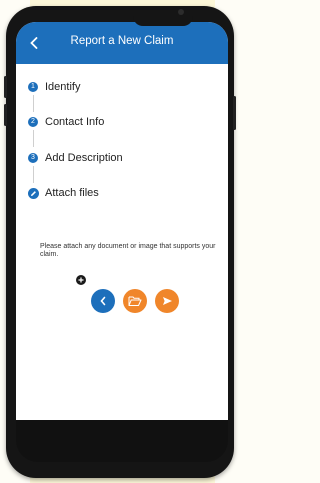 This screenshot has height=483, width=320. Describe the element at coordinates (5, 115) in the screenshot. I see `volume-down-button` at that location.